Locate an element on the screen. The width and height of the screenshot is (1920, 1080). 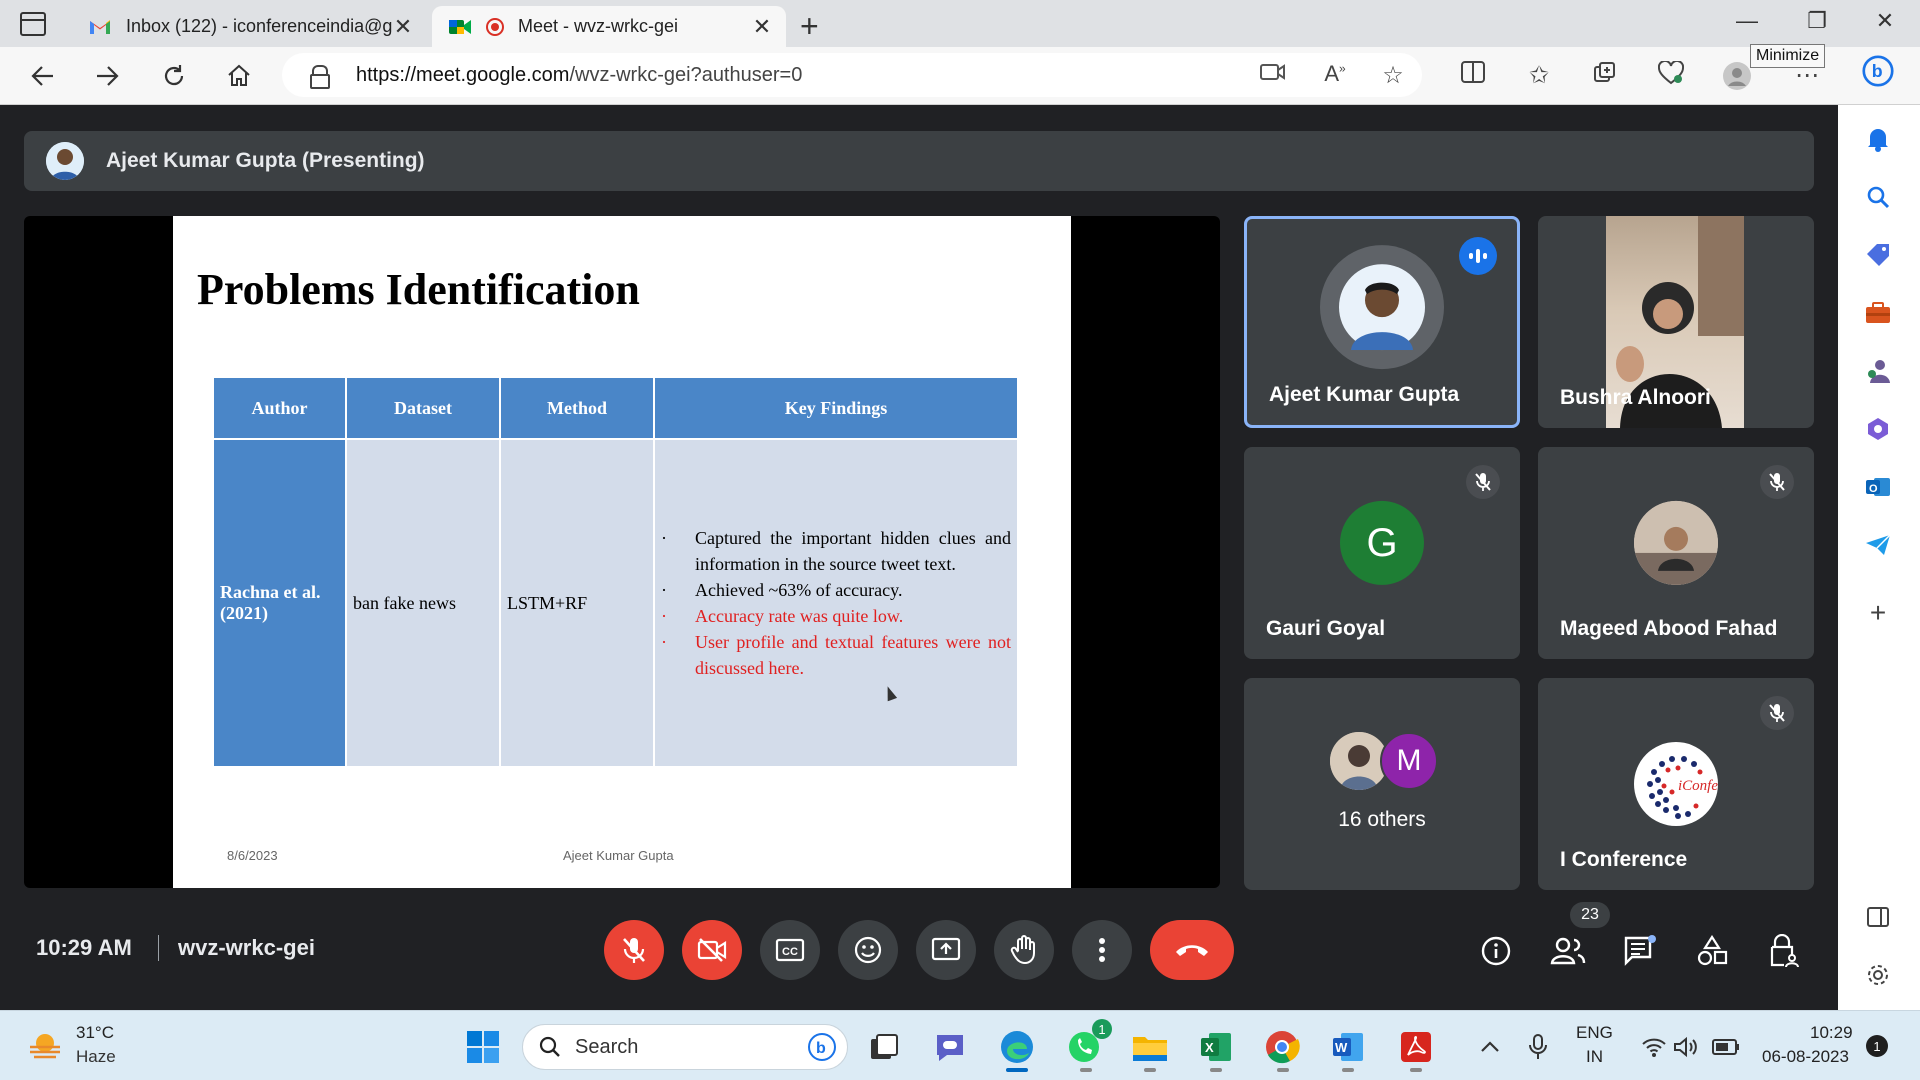
chevron-up-icon is located at coordinates (1490, 1046).